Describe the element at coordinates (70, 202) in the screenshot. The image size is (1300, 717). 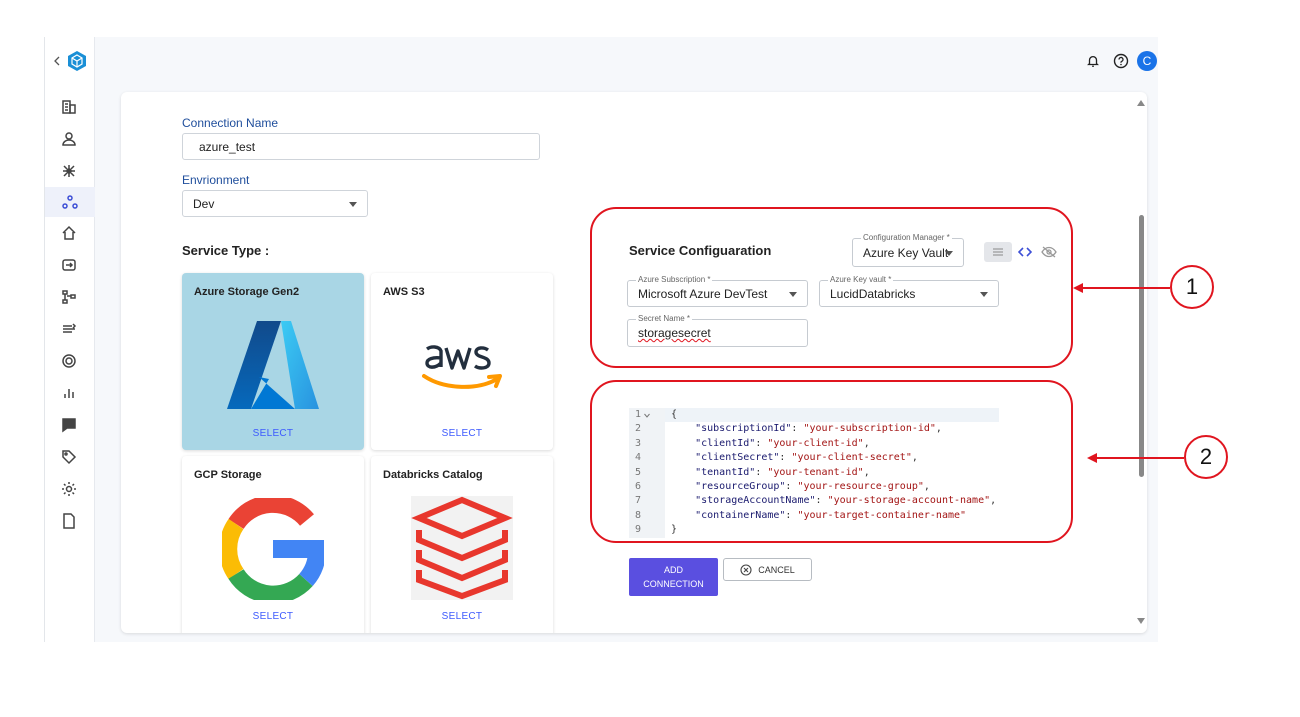
I see `connections-icon` at that location.